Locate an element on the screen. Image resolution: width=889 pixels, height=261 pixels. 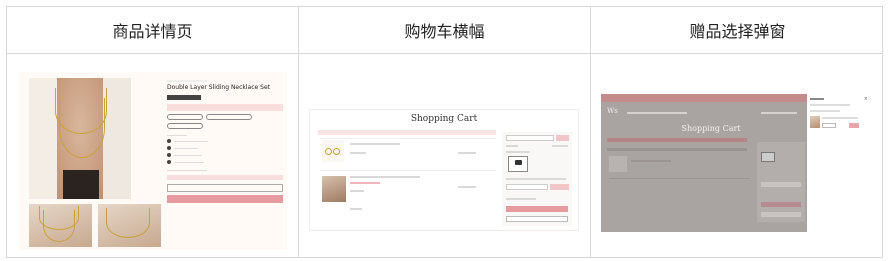
gift-option is located at coordinates (518, 164).